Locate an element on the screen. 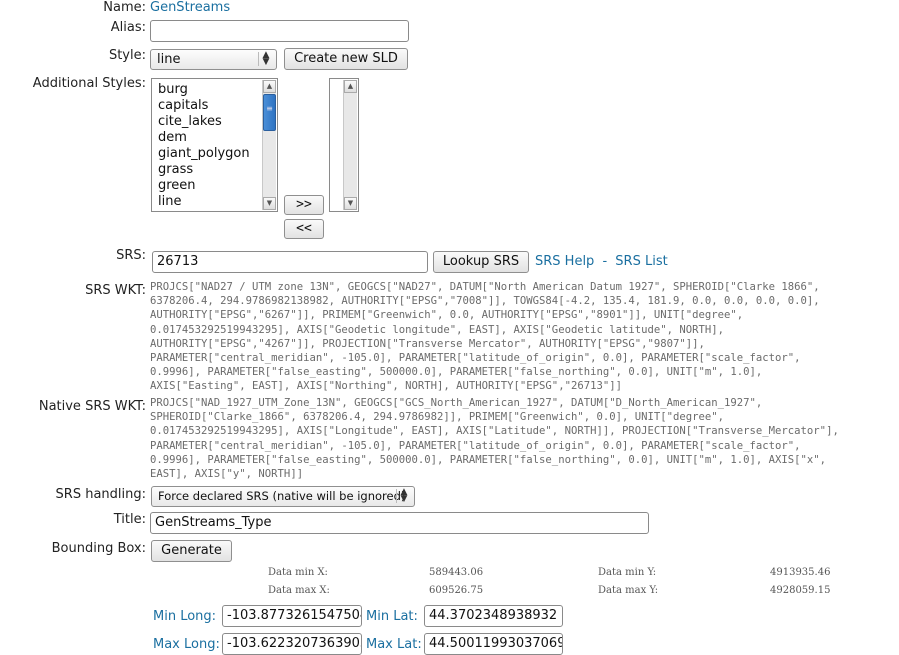 This screenshot has height=655, width=899. data-max-y-label: Data max Y: is located at coordinates (628, 590).